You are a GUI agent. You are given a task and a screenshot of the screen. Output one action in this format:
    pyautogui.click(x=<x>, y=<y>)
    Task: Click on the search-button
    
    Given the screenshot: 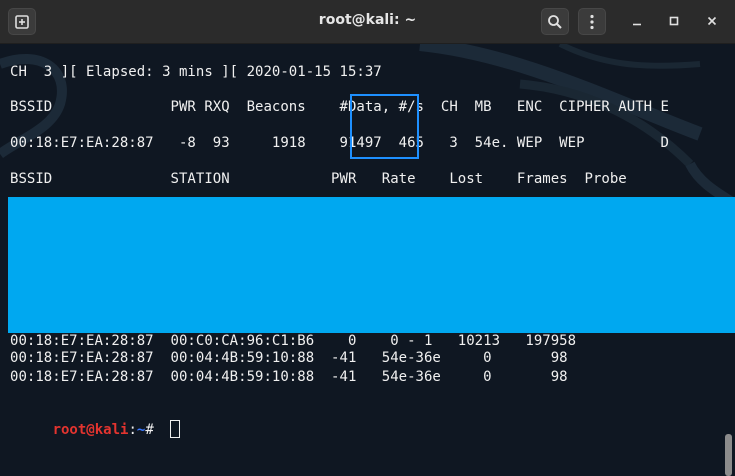 What is the action you would take?
    pyautogui.click(x=555, y=21)
    